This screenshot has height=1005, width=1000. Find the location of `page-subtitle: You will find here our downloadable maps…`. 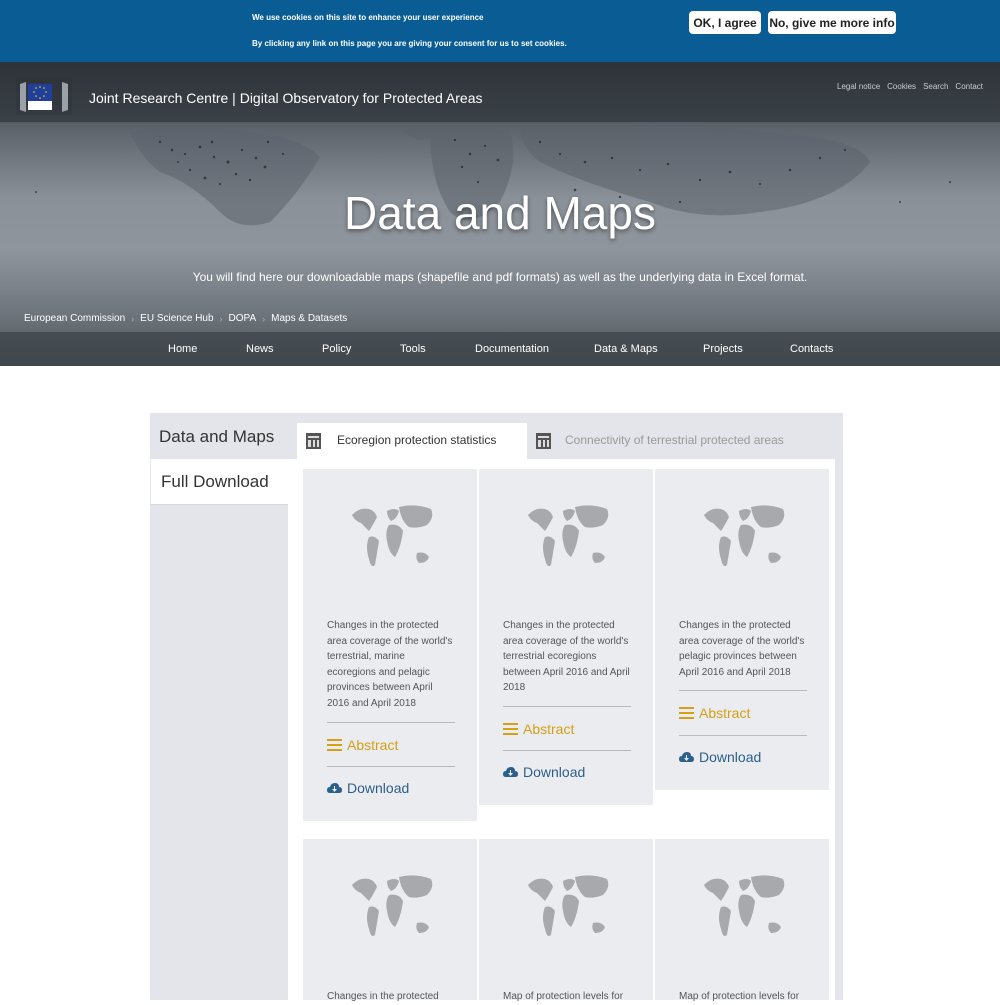

page-subtitle: You will find here our downloadable maps… is located at coordinates (500, 277).